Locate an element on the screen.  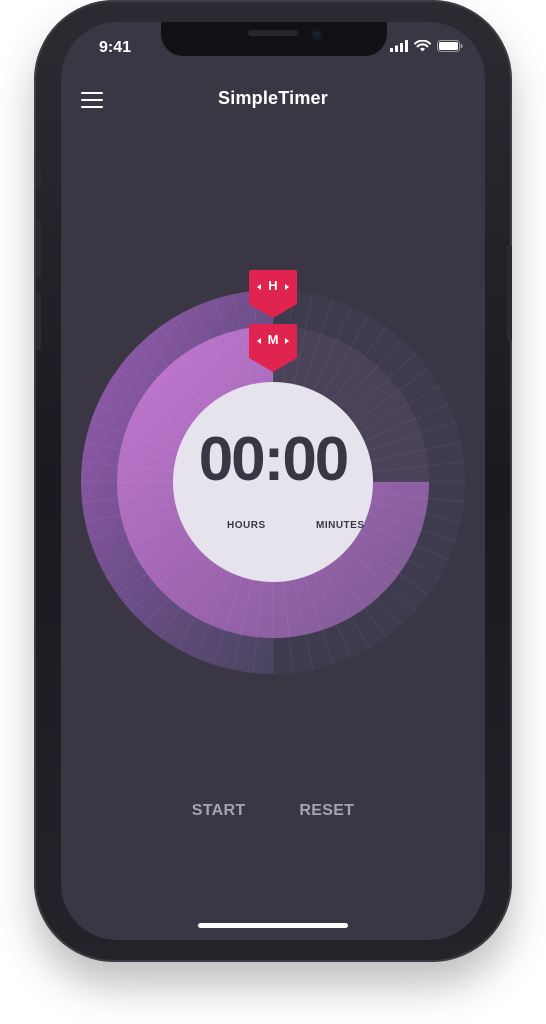
timer-readout: 00:00 is located at coordinates (274, 459).